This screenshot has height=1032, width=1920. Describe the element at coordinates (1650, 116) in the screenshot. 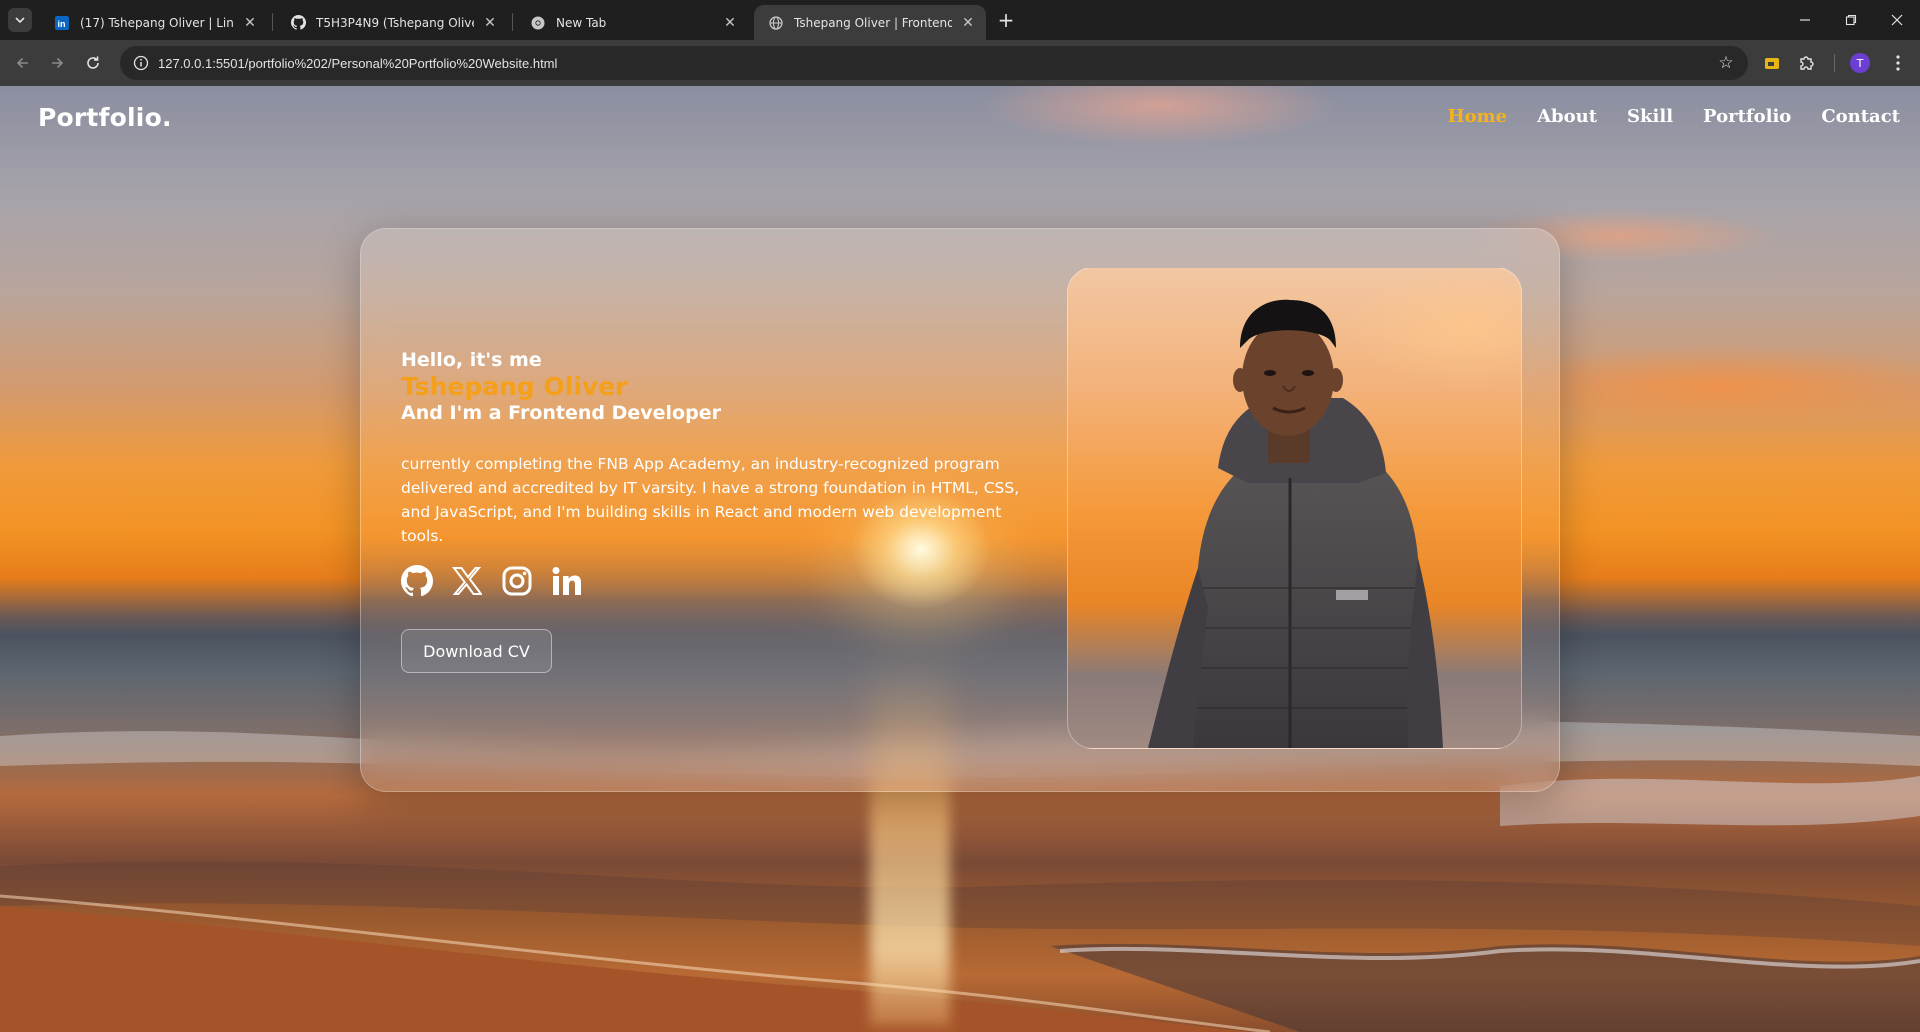

I see `nav-skill: Skill` at that location.